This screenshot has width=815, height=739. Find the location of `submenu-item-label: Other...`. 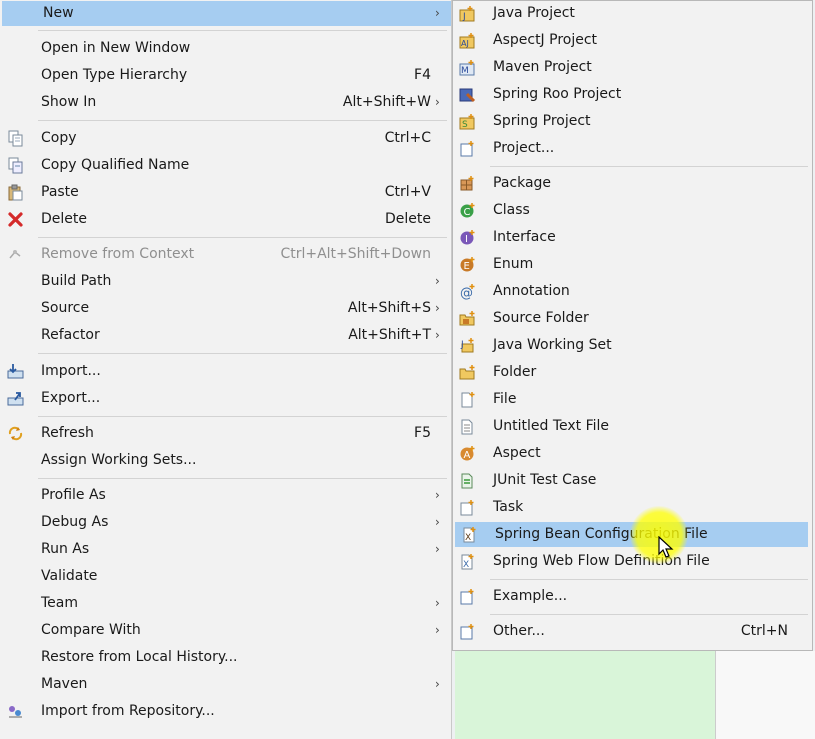

submenu-item-label: Other... is located at coordinates (519, 631).